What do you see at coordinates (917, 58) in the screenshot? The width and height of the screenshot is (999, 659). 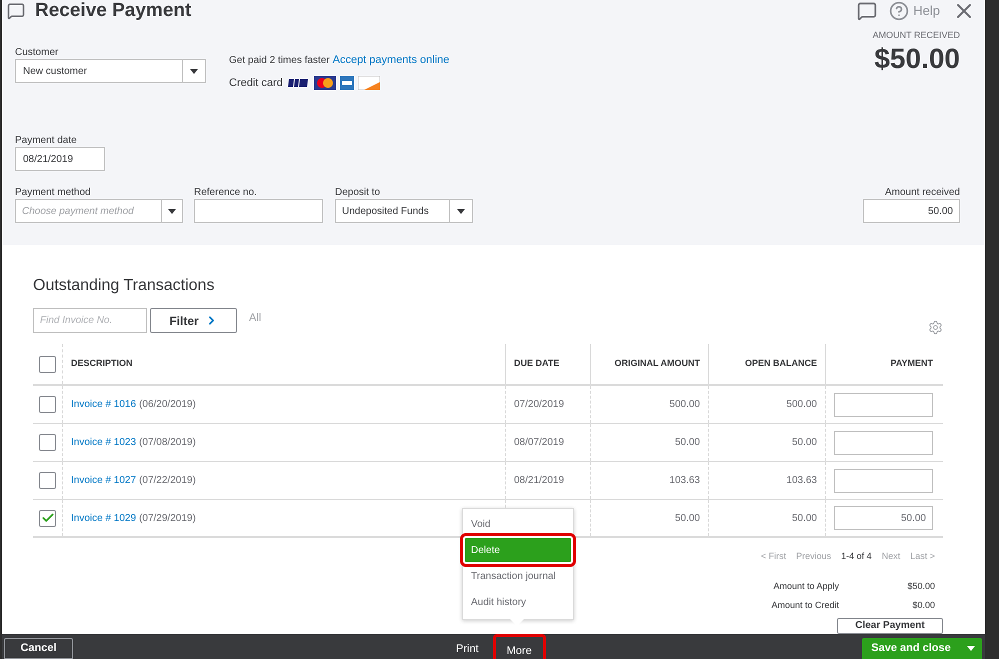 I see `amount-received-total: $50.00` at bounding box center [917, 58].